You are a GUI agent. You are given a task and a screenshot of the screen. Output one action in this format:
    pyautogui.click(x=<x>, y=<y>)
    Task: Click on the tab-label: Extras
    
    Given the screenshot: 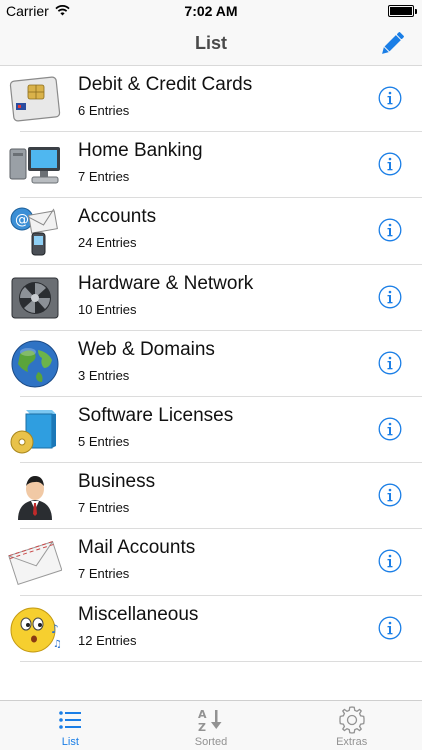 What is the action you would take?
    pyautogui.click(x=352, y=742)
    